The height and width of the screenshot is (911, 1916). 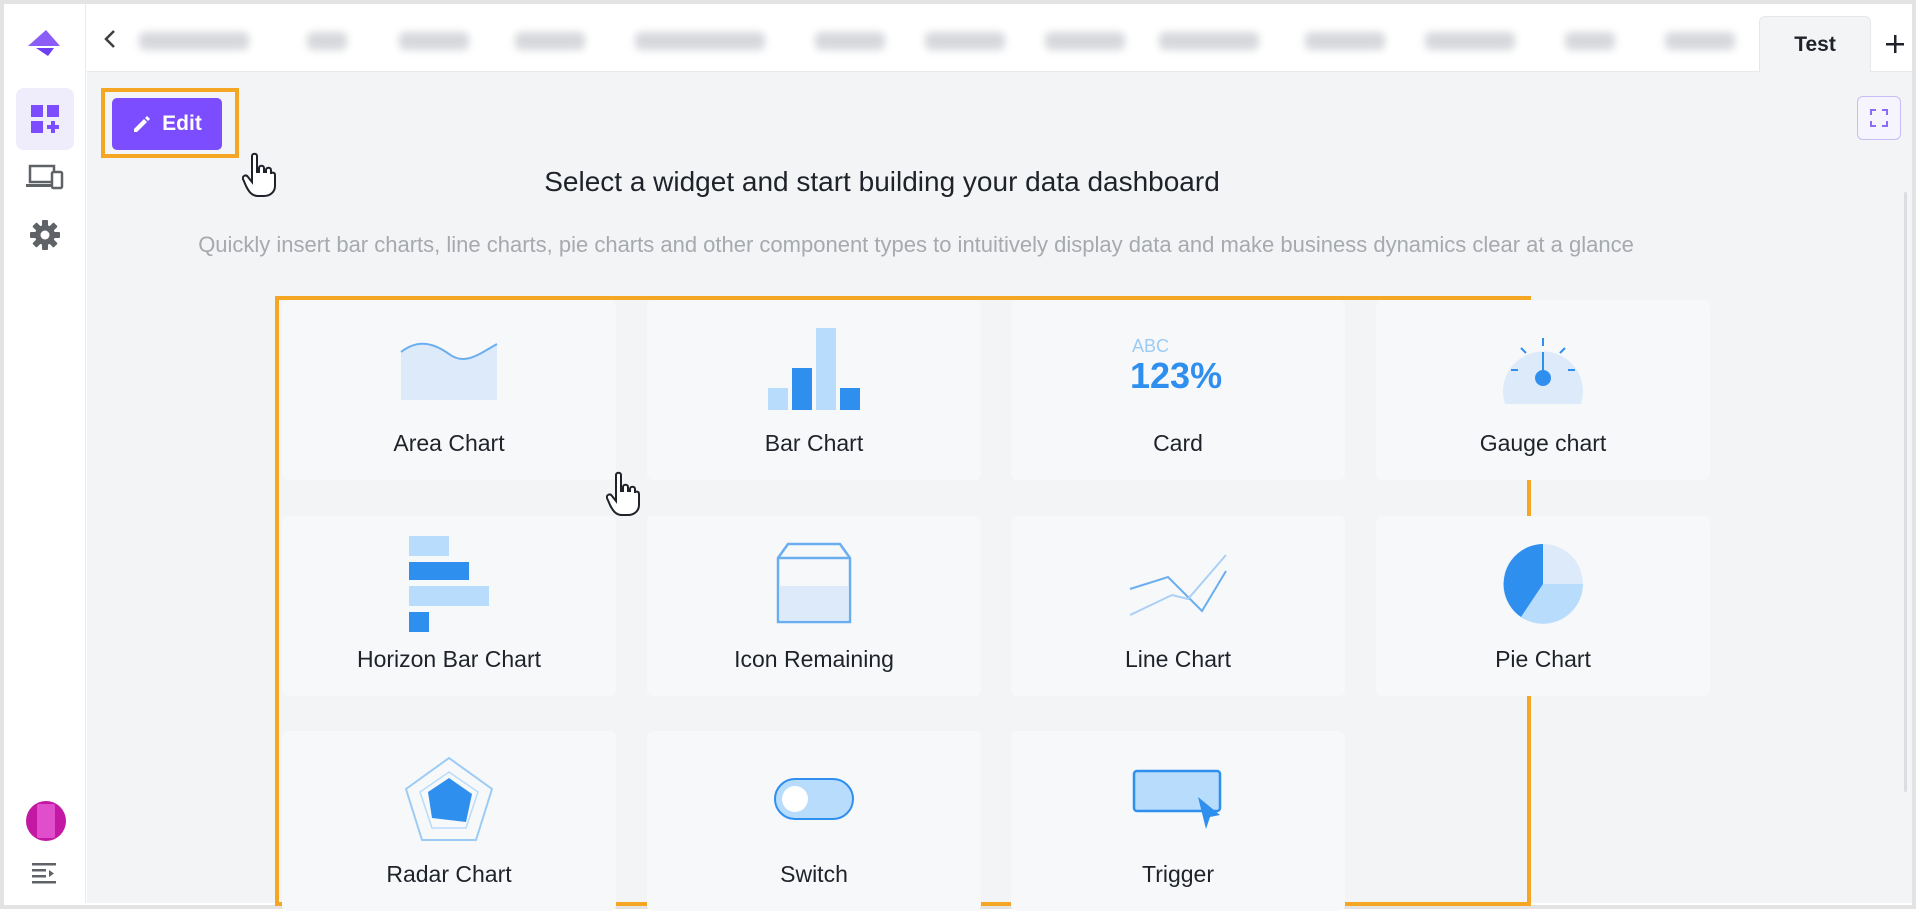 I want to click on horizontal-bar-icon, so click(x=449, y=584).